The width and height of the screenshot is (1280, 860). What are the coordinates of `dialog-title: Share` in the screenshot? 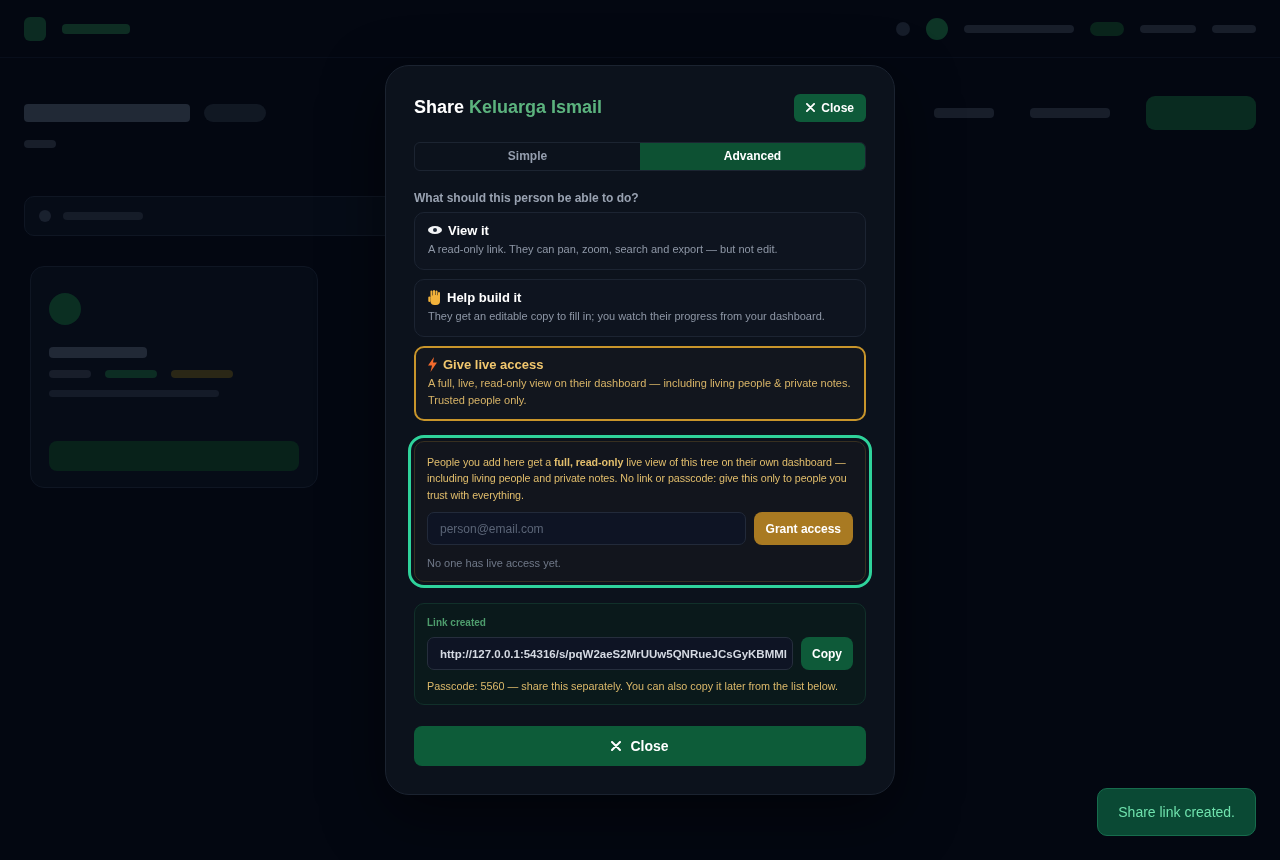 It's located at (439, 108).